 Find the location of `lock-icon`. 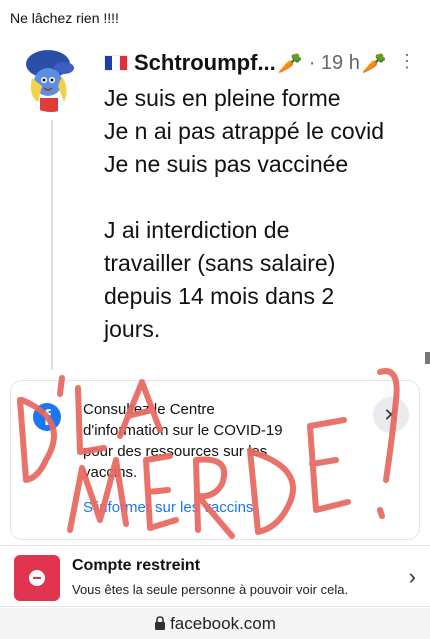

lock-icon is located at coordinates (160, 623).